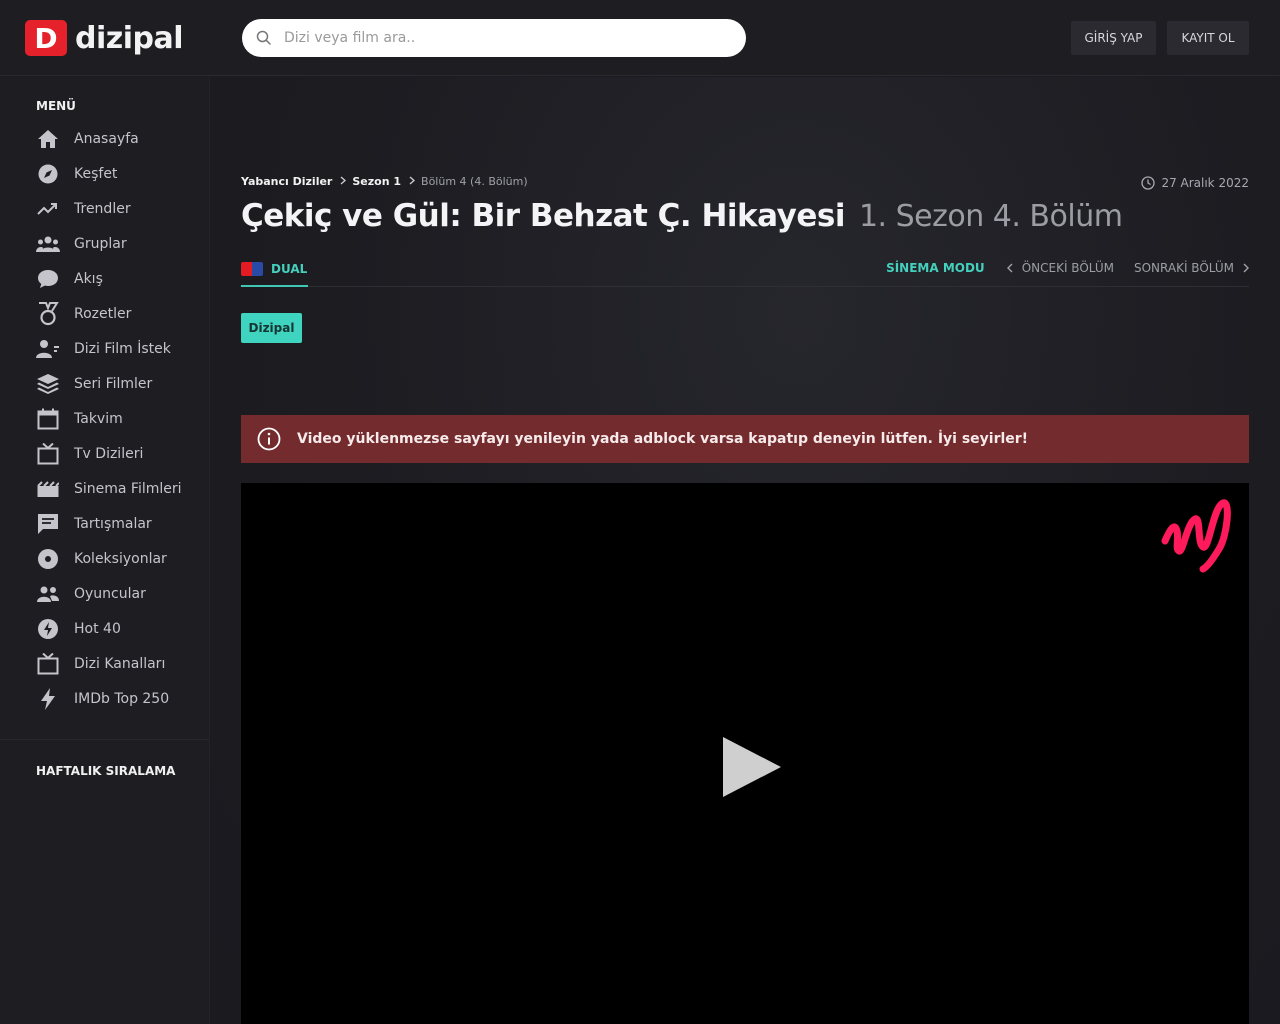 This screenshot has width=1280, height=1024. I want to click on chevron-left-icon, so click(1009, 268).